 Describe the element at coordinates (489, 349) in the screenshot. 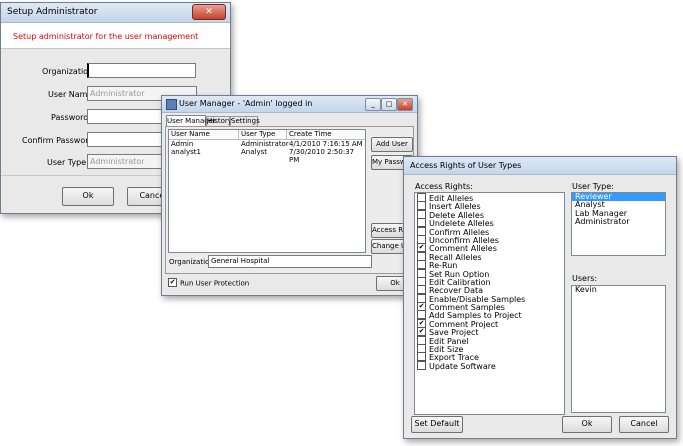

I see `access-right-item: Edit Size` at that location.